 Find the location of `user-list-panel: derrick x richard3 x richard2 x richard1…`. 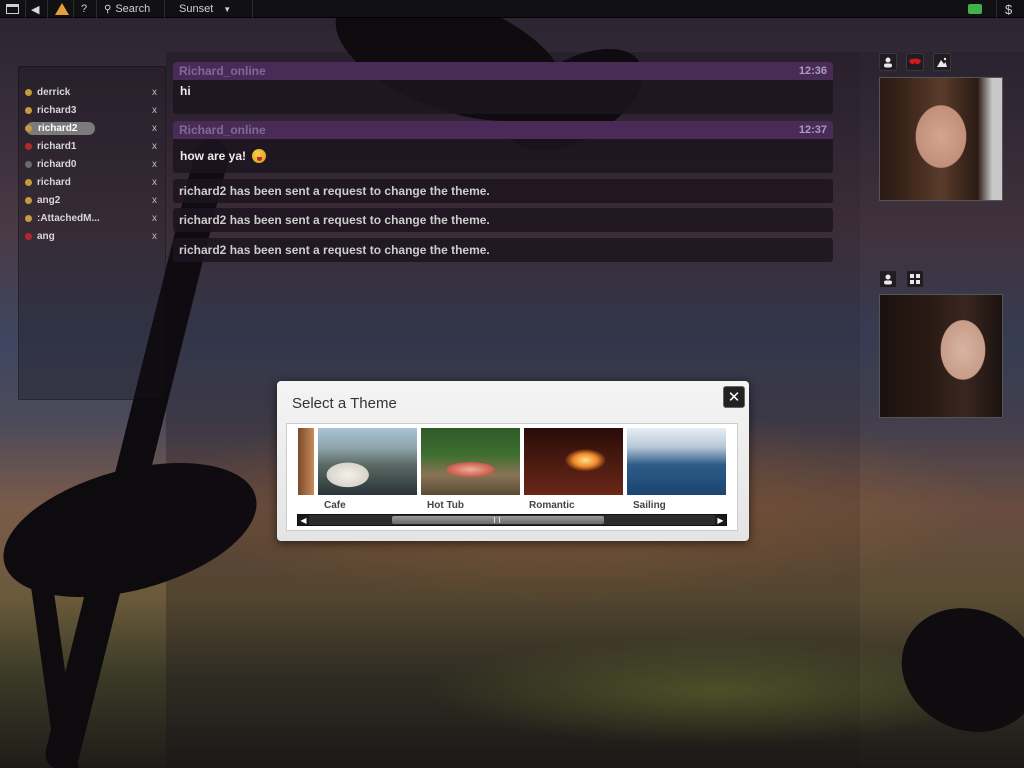

user-list-panel: derrick x richard3 x richard2 x richard1… is located at coordinates (92, 233).